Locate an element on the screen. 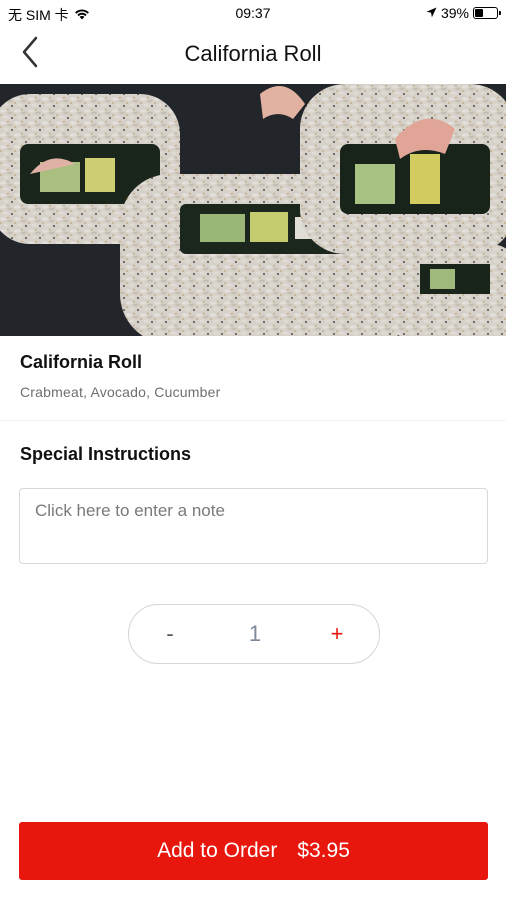 The image size is (506, 900). status-right: 39% is located at coordinates (463, 13).